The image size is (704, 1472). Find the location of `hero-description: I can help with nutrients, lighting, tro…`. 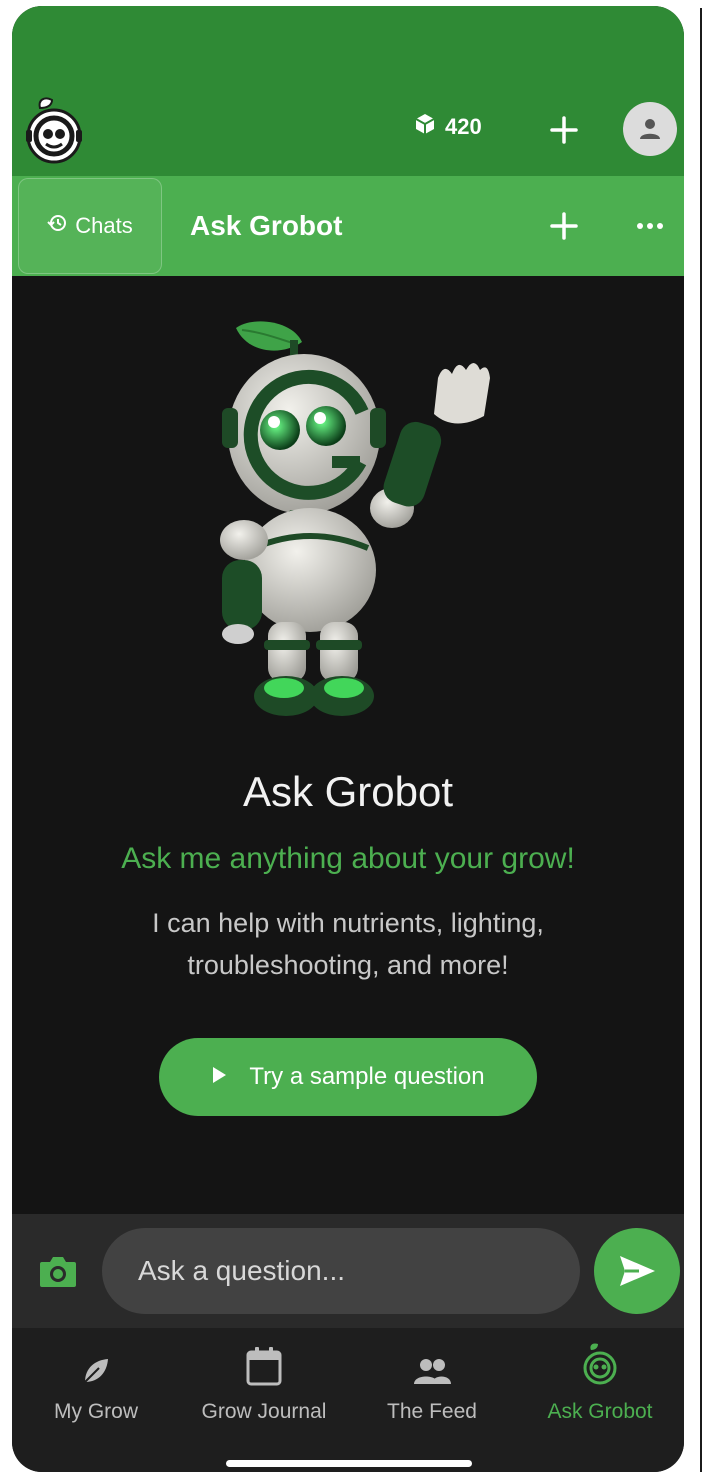

hero-description: I can help with nutrients, lighting, tro… is located at coordinates (348, 944).